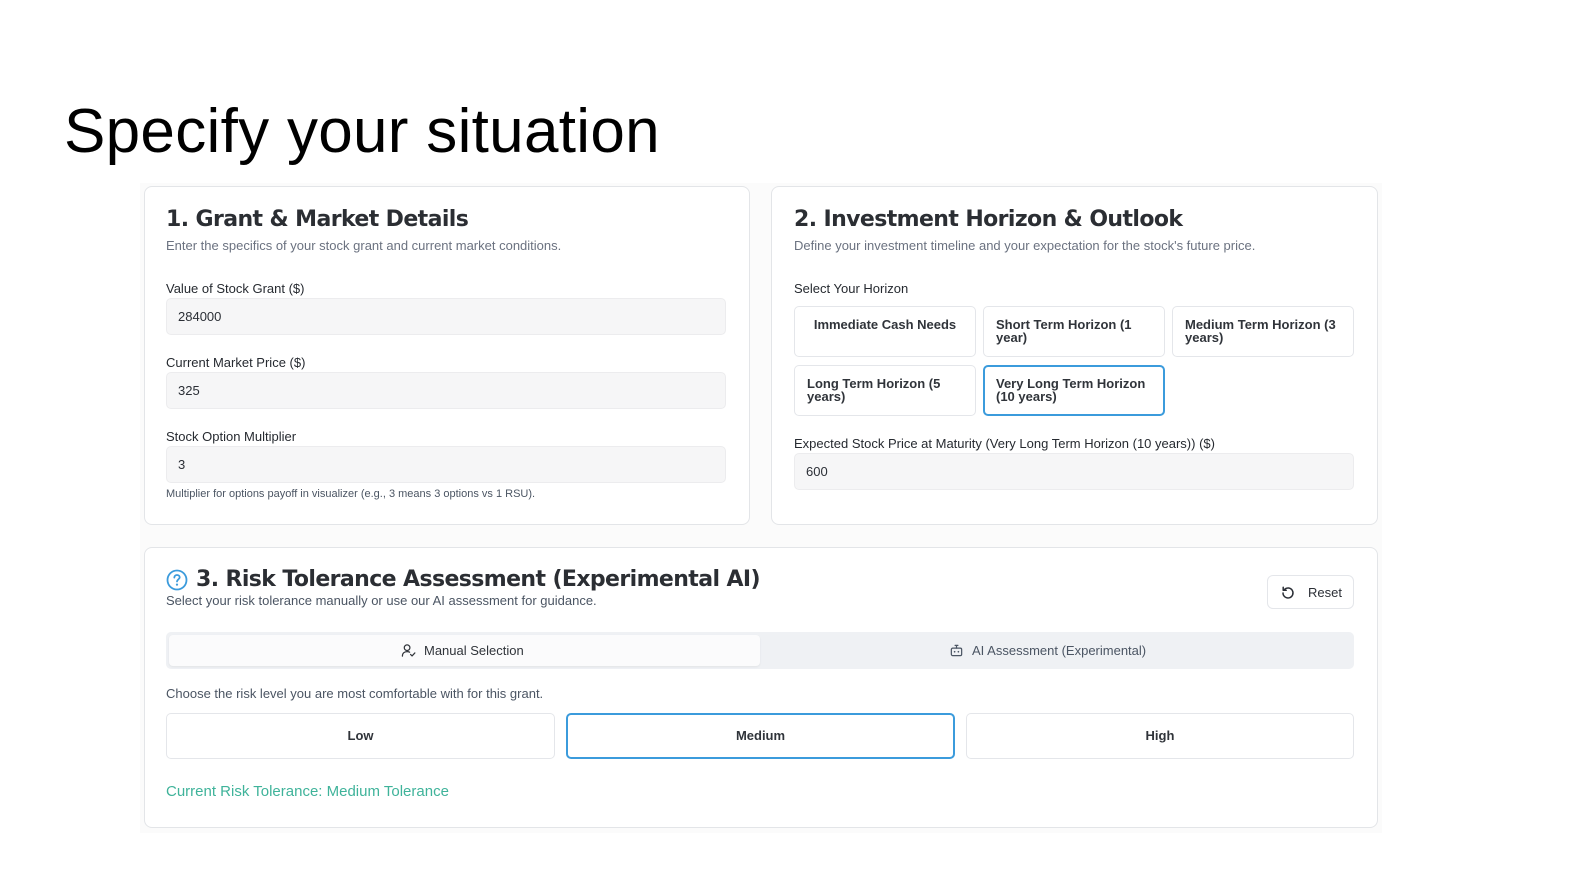 This screenshot has width=1594, height=896. Describe the element at coordinates (446, 316) in the screenshot. I see `stock-grant-value-input: 284000` at that location.